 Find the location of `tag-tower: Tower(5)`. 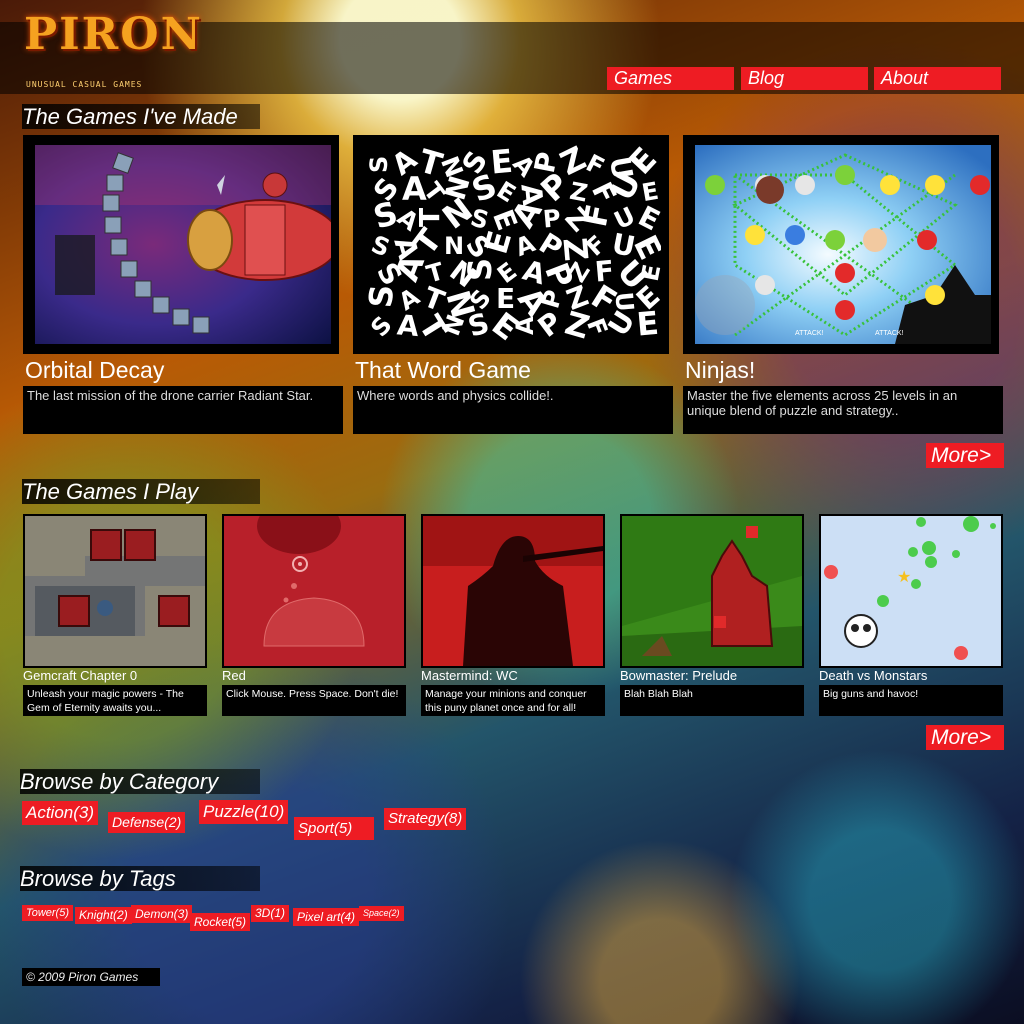

tag-tower: Tower(5) is located at coordinates (47, 913).